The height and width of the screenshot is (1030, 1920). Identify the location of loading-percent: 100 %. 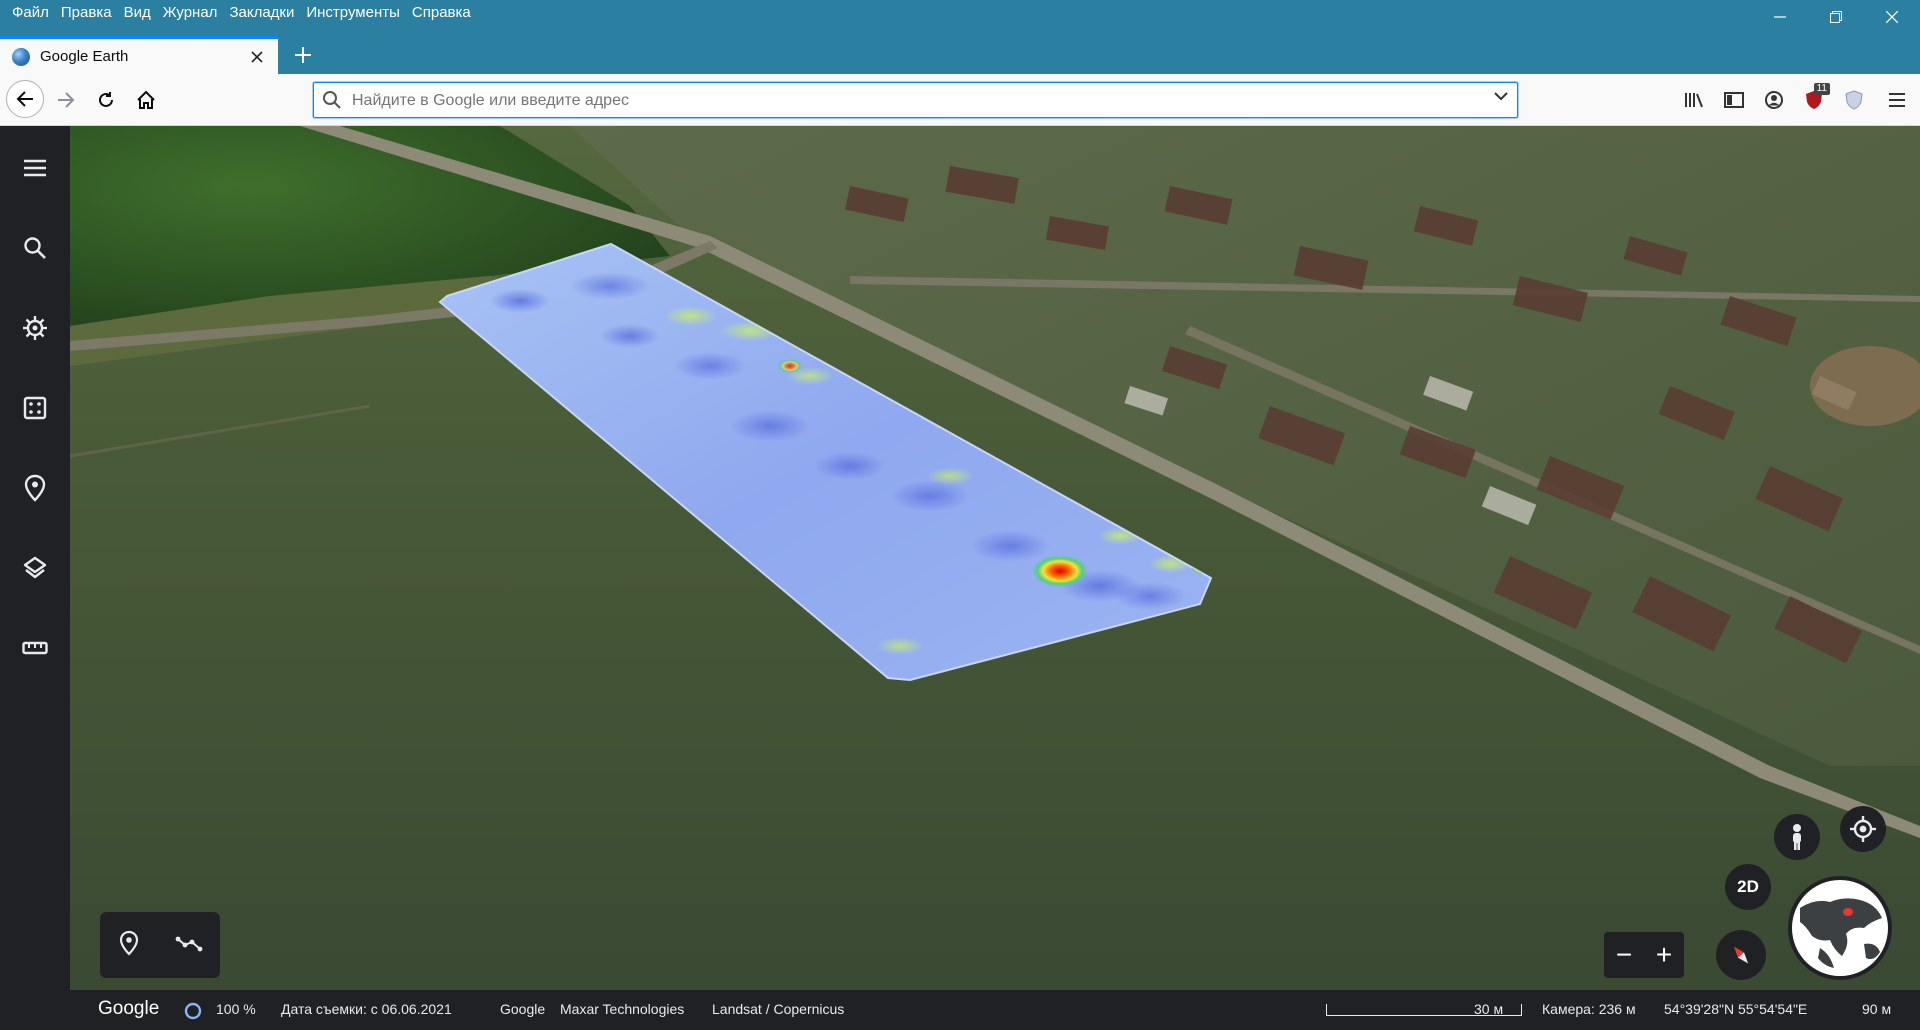
(236, 1009).